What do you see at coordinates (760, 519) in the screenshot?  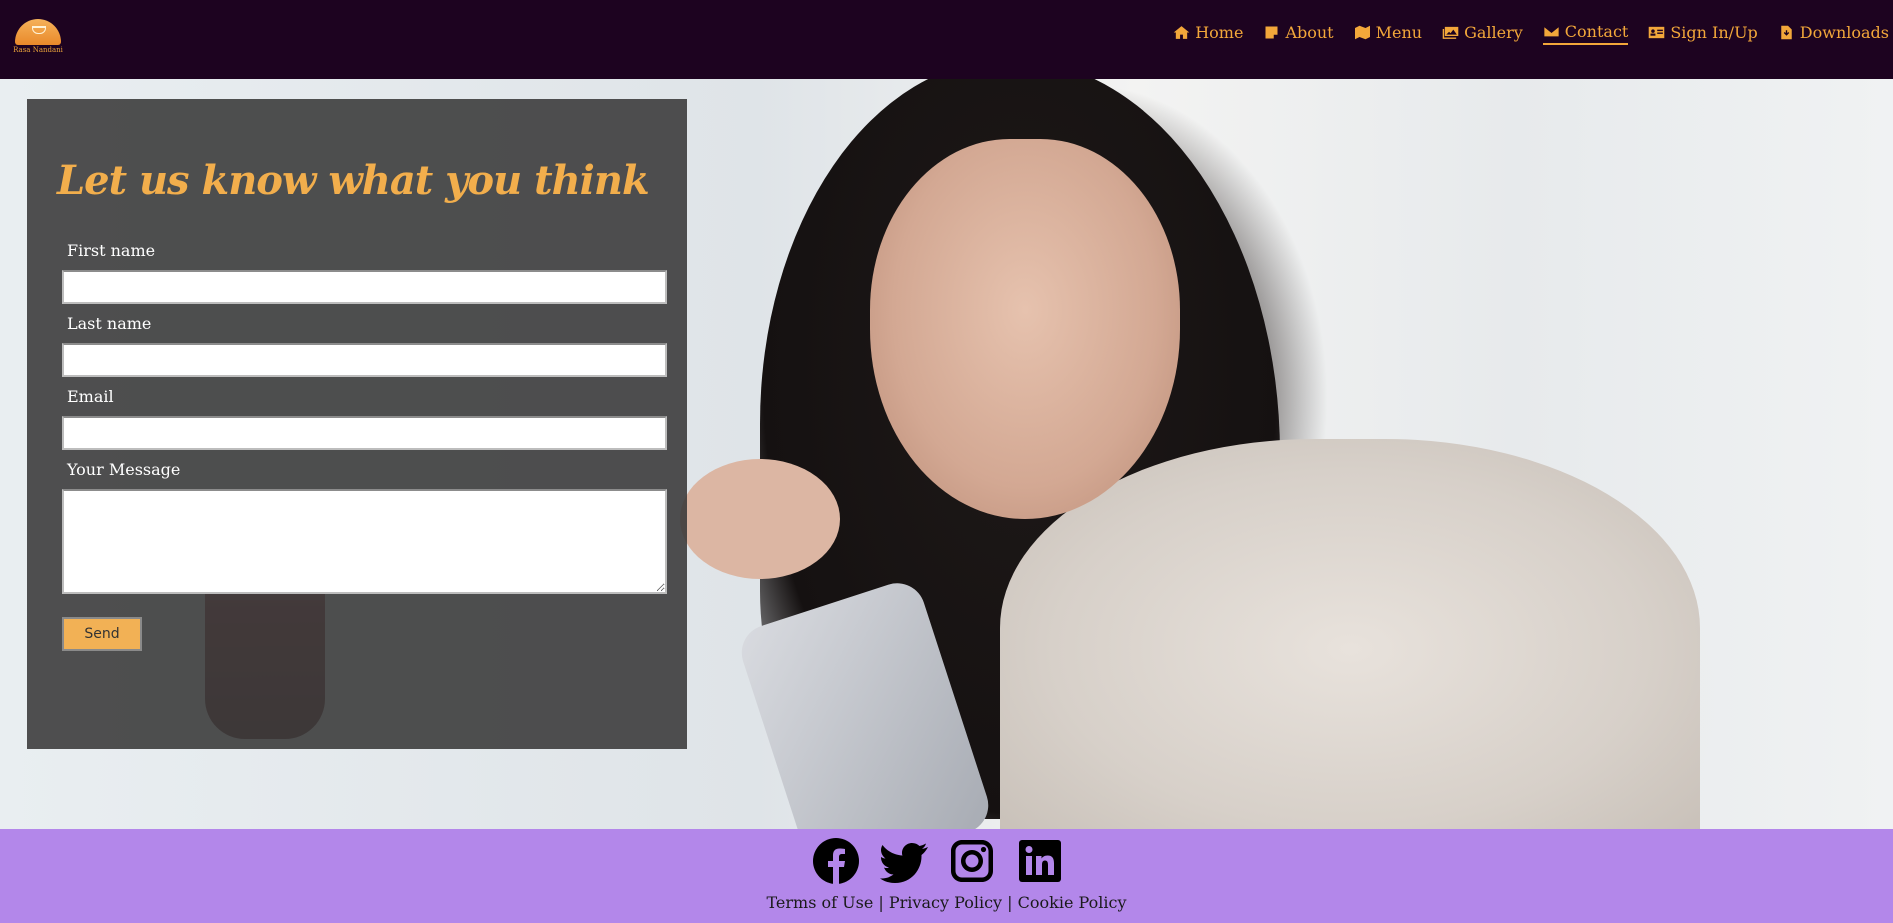 I see `hero-person-hand` at bounding box center [760, 519].